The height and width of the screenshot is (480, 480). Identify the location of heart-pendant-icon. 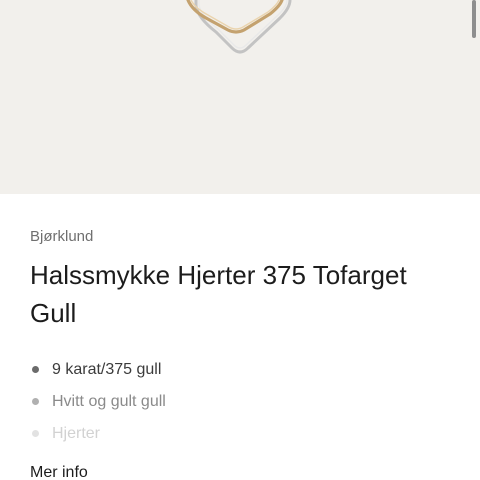
(239, 27).